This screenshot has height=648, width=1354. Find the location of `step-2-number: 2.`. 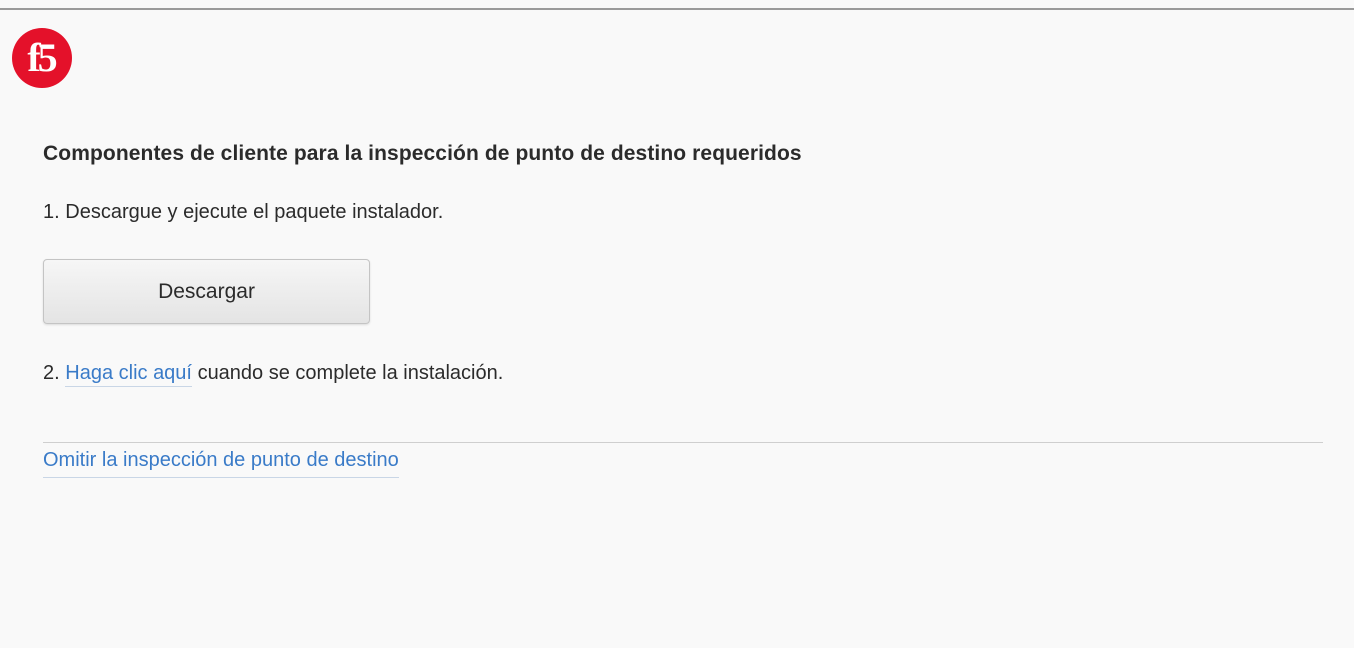

step-2-number: 2. is located at coordinates (51, 373).